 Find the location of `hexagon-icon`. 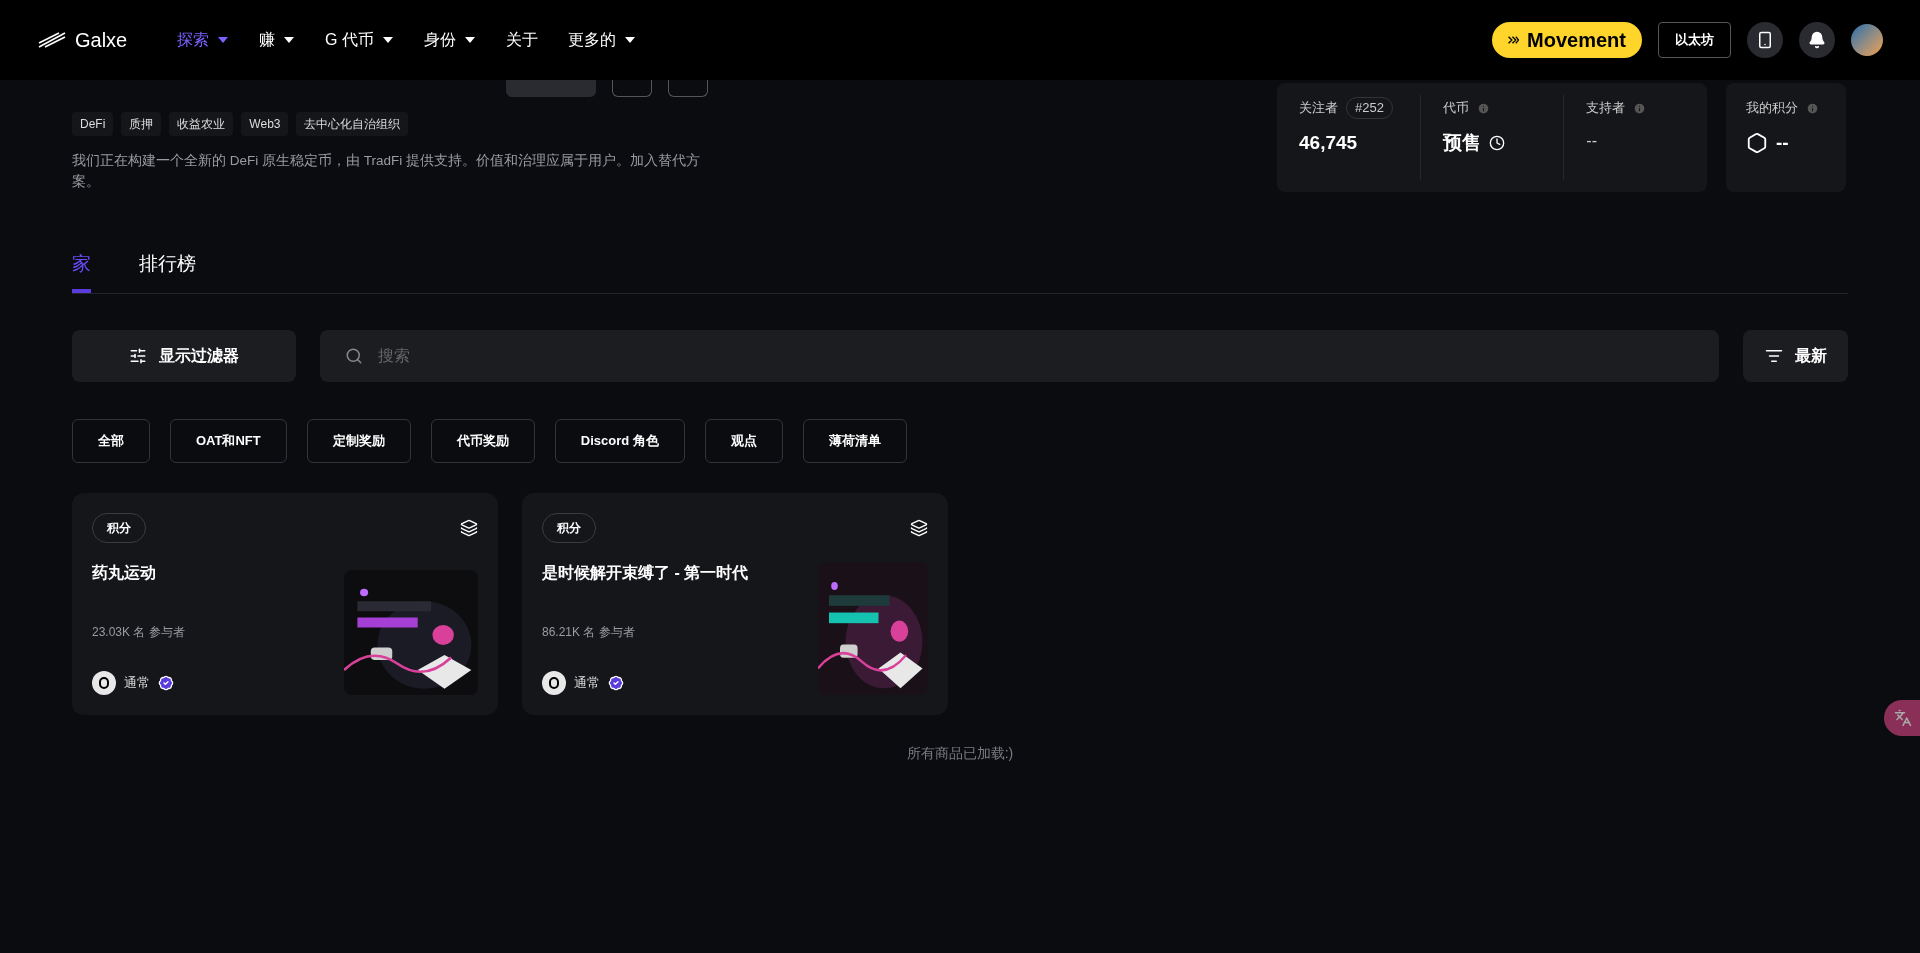

hexagon-icon is located at coordinates (1757, 143).